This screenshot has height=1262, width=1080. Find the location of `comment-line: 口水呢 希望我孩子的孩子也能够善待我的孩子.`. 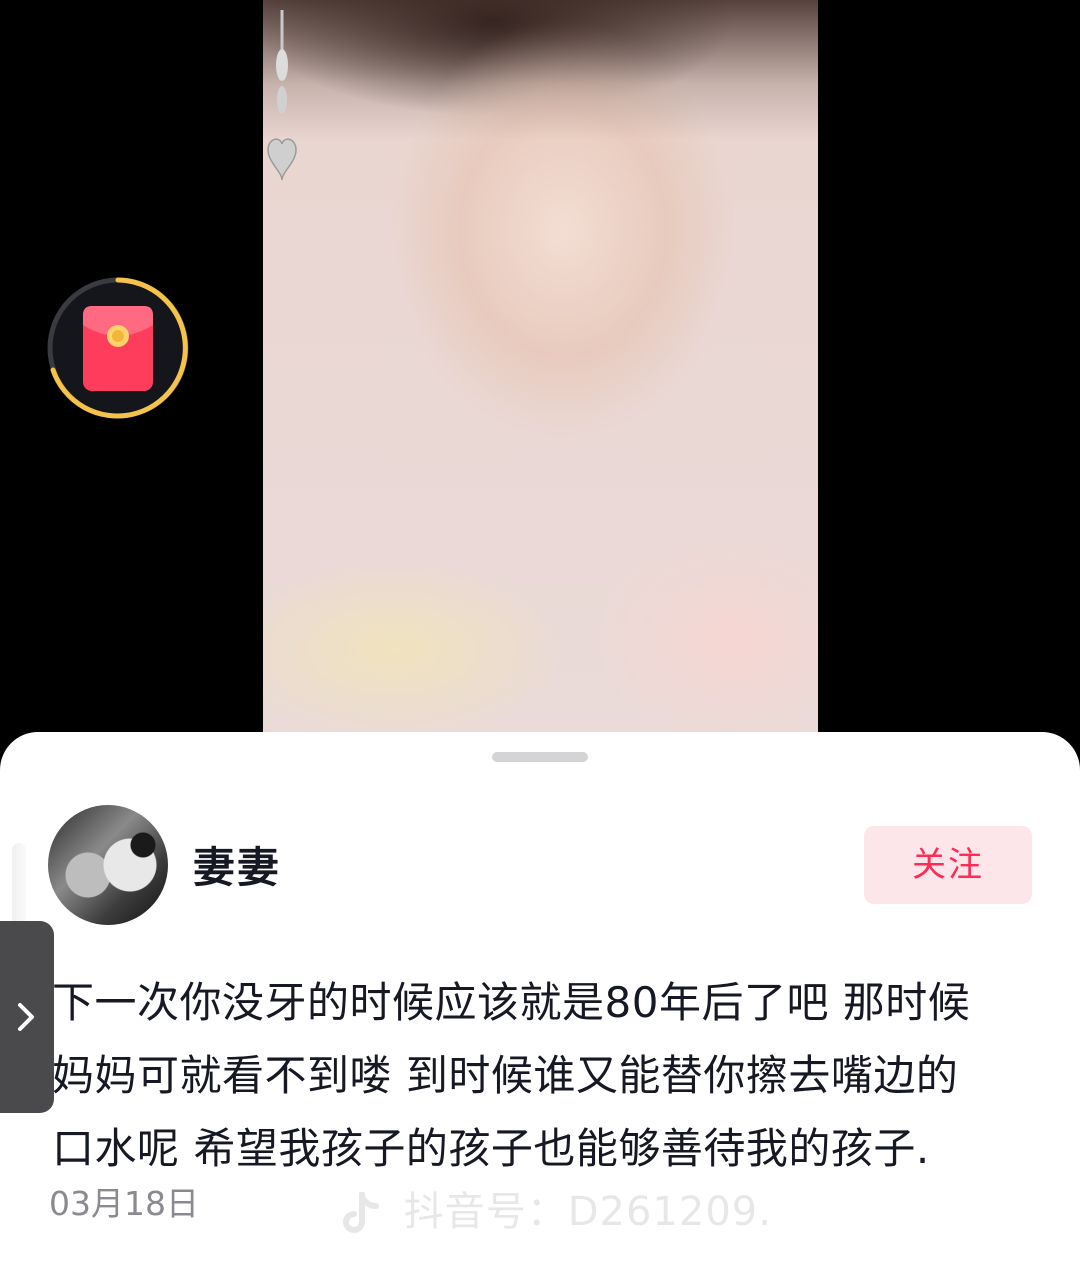

comment-line: 口水呢 希望我孩子的孩子也能够善待我的孩子. is located at coordinates (491, 1148).